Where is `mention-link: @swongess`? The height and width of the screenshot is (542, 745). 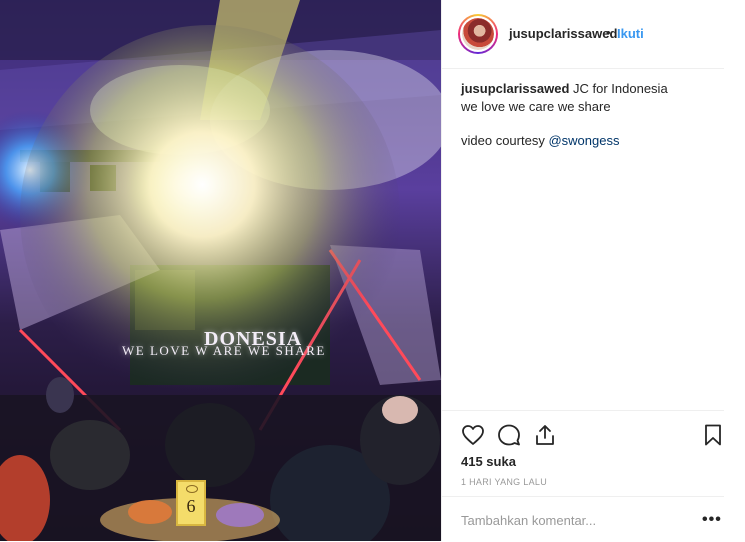
mention-link: @swongess is located at coordinates (583, 140).